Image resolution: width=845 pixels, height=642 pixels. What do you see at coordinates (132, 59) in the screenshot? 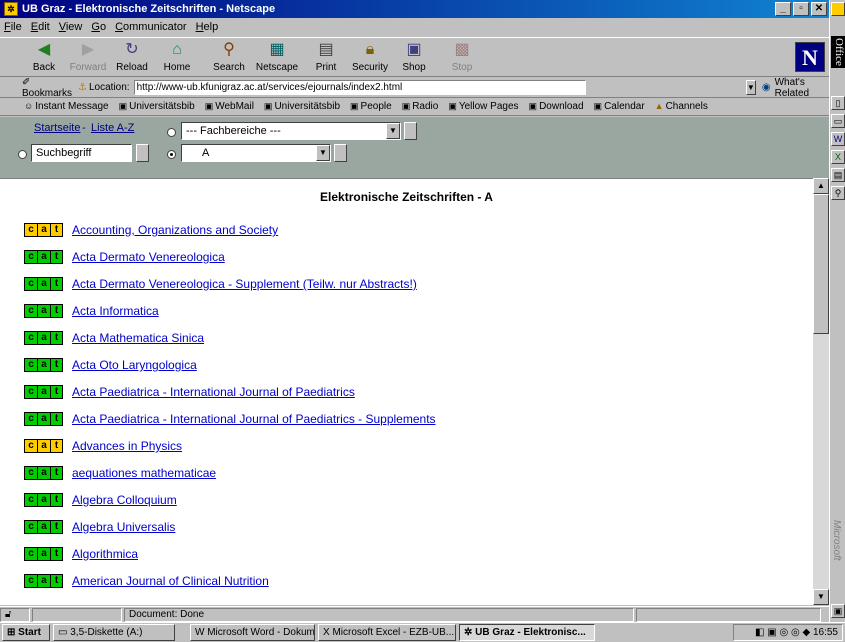
I see `reload-button: ↻ Reload` at bounding box center [132, 59].